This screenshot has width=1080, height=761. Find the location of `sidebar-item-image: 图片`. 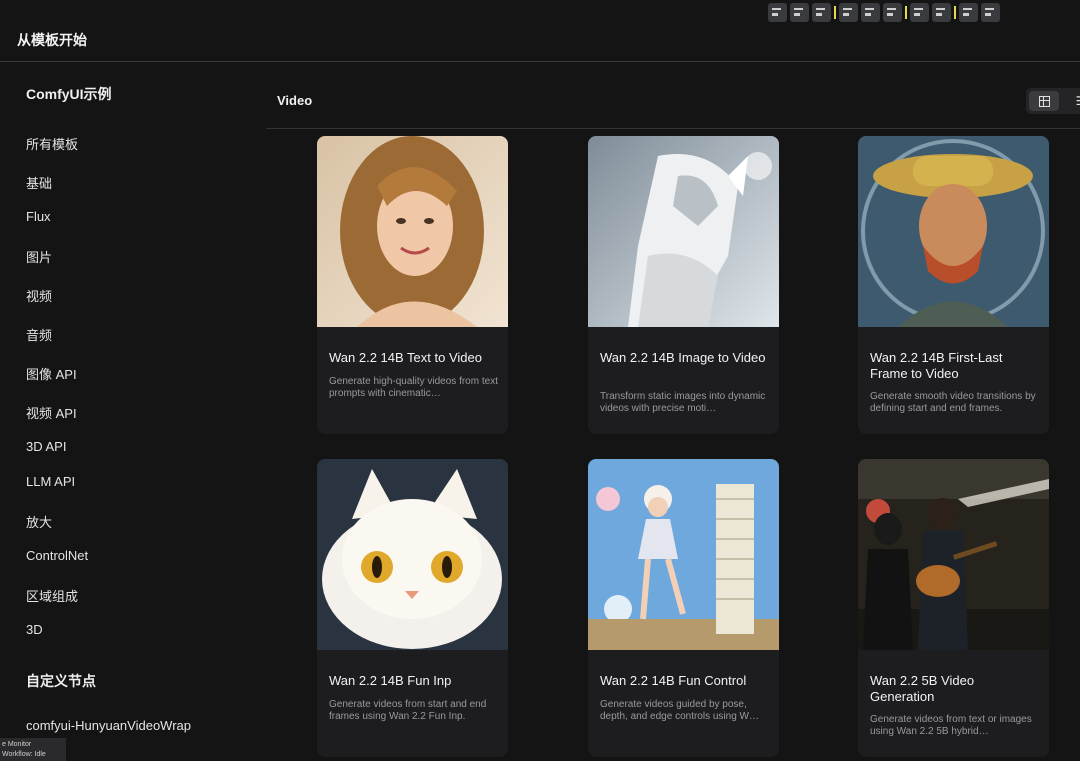

sidebar-item-image: 图片 is located at coordinates (39, 256).